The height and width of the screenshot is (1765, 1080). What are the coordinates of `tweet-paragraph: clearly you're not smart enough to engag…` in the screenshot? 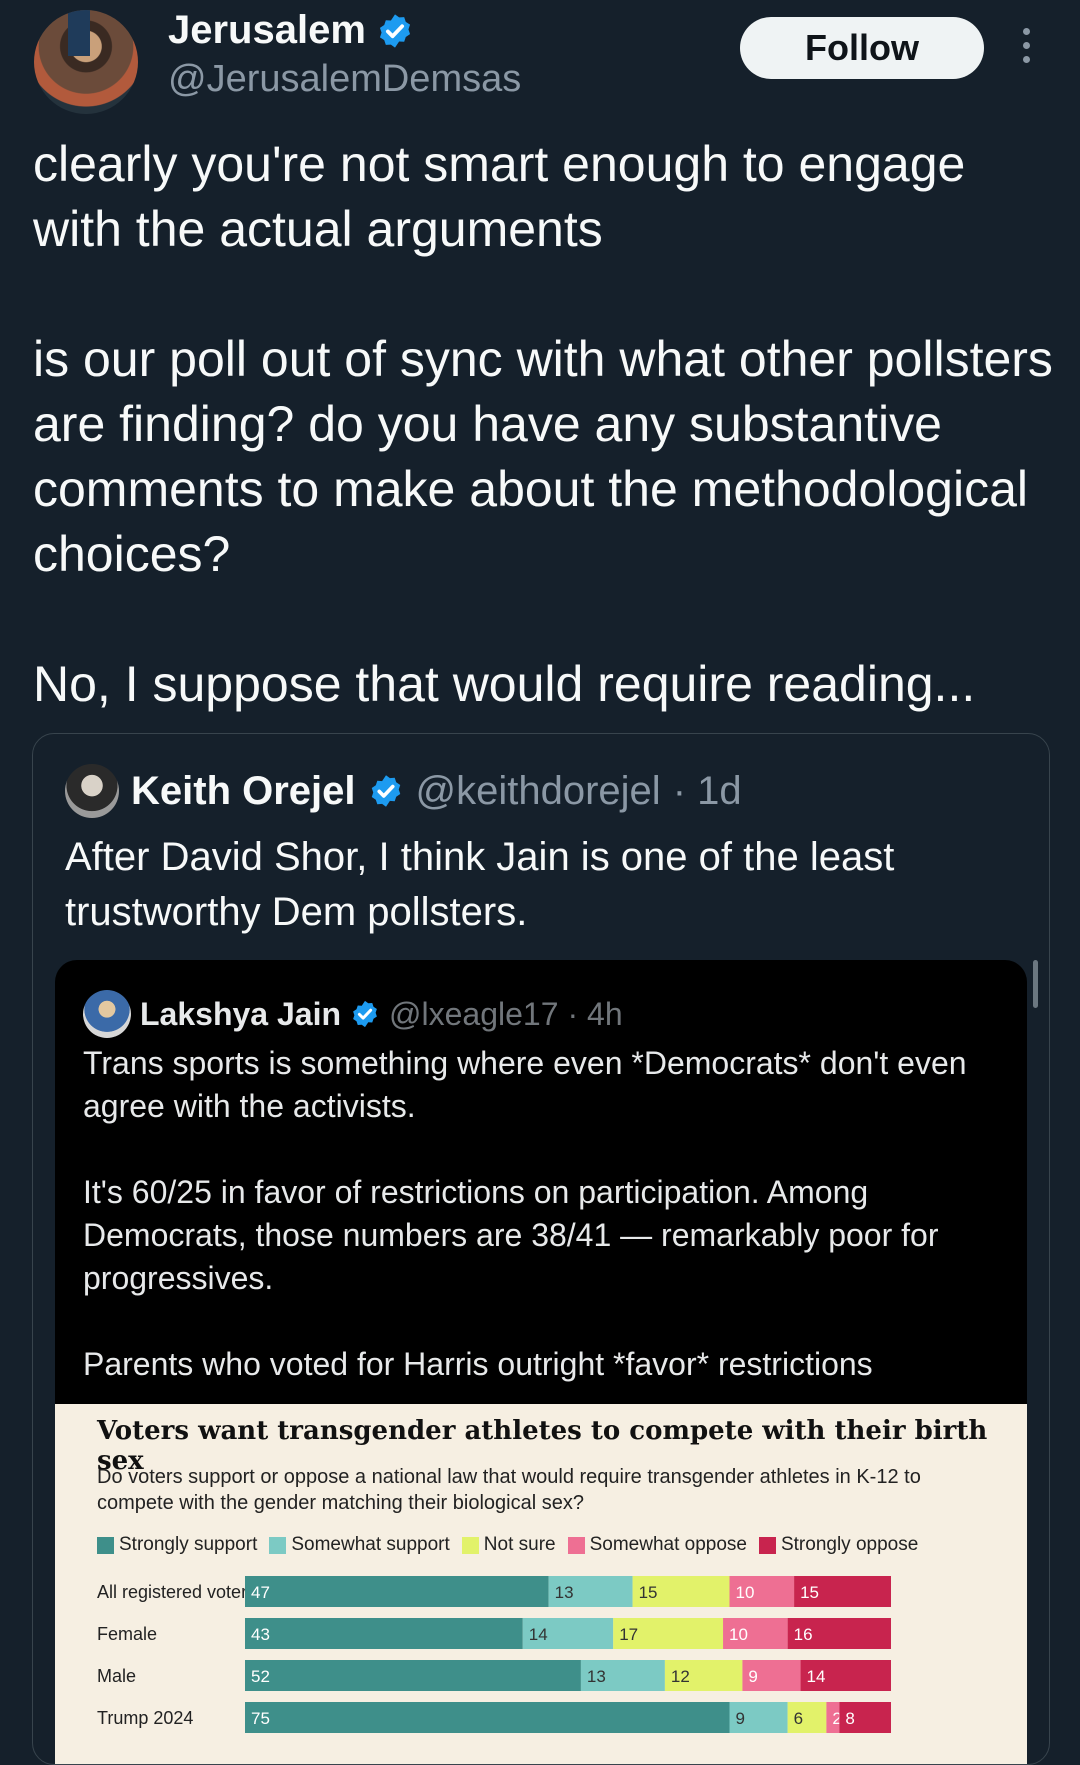 It's located at (499, 196).